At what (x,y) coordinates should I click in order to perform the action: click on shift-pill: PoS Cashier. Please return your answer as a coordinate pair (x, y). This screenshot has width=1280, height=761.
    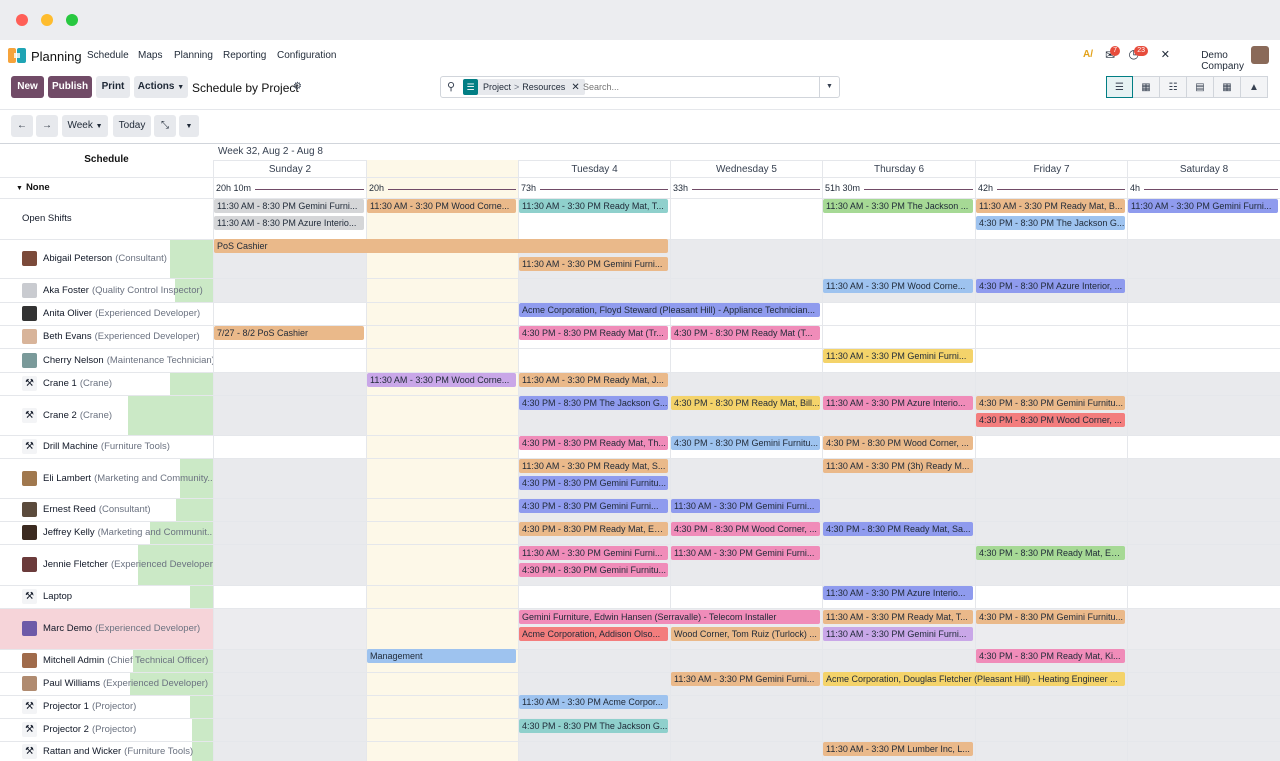
    Looking at the image, I should click on (441, 246).